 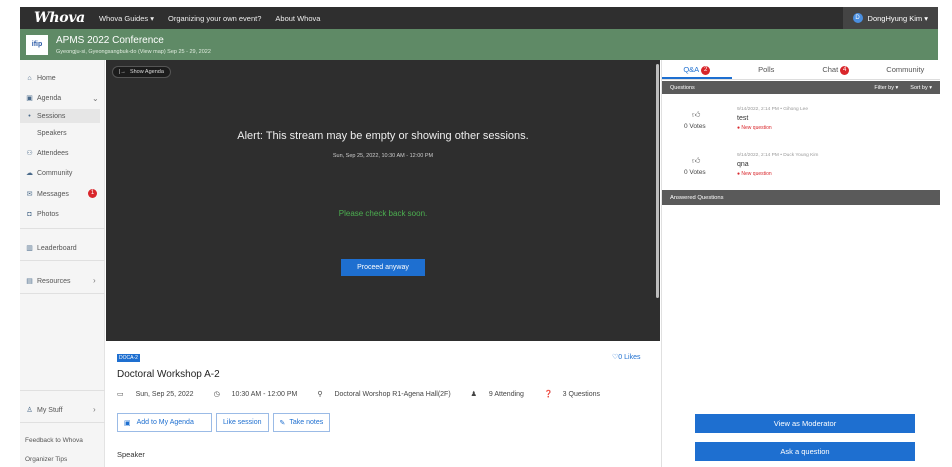 What do you see at coordinates (48, 173) in the screenshot?
I see `sidebar-item-community: ☁ Community` at bounding box center [48, 173].